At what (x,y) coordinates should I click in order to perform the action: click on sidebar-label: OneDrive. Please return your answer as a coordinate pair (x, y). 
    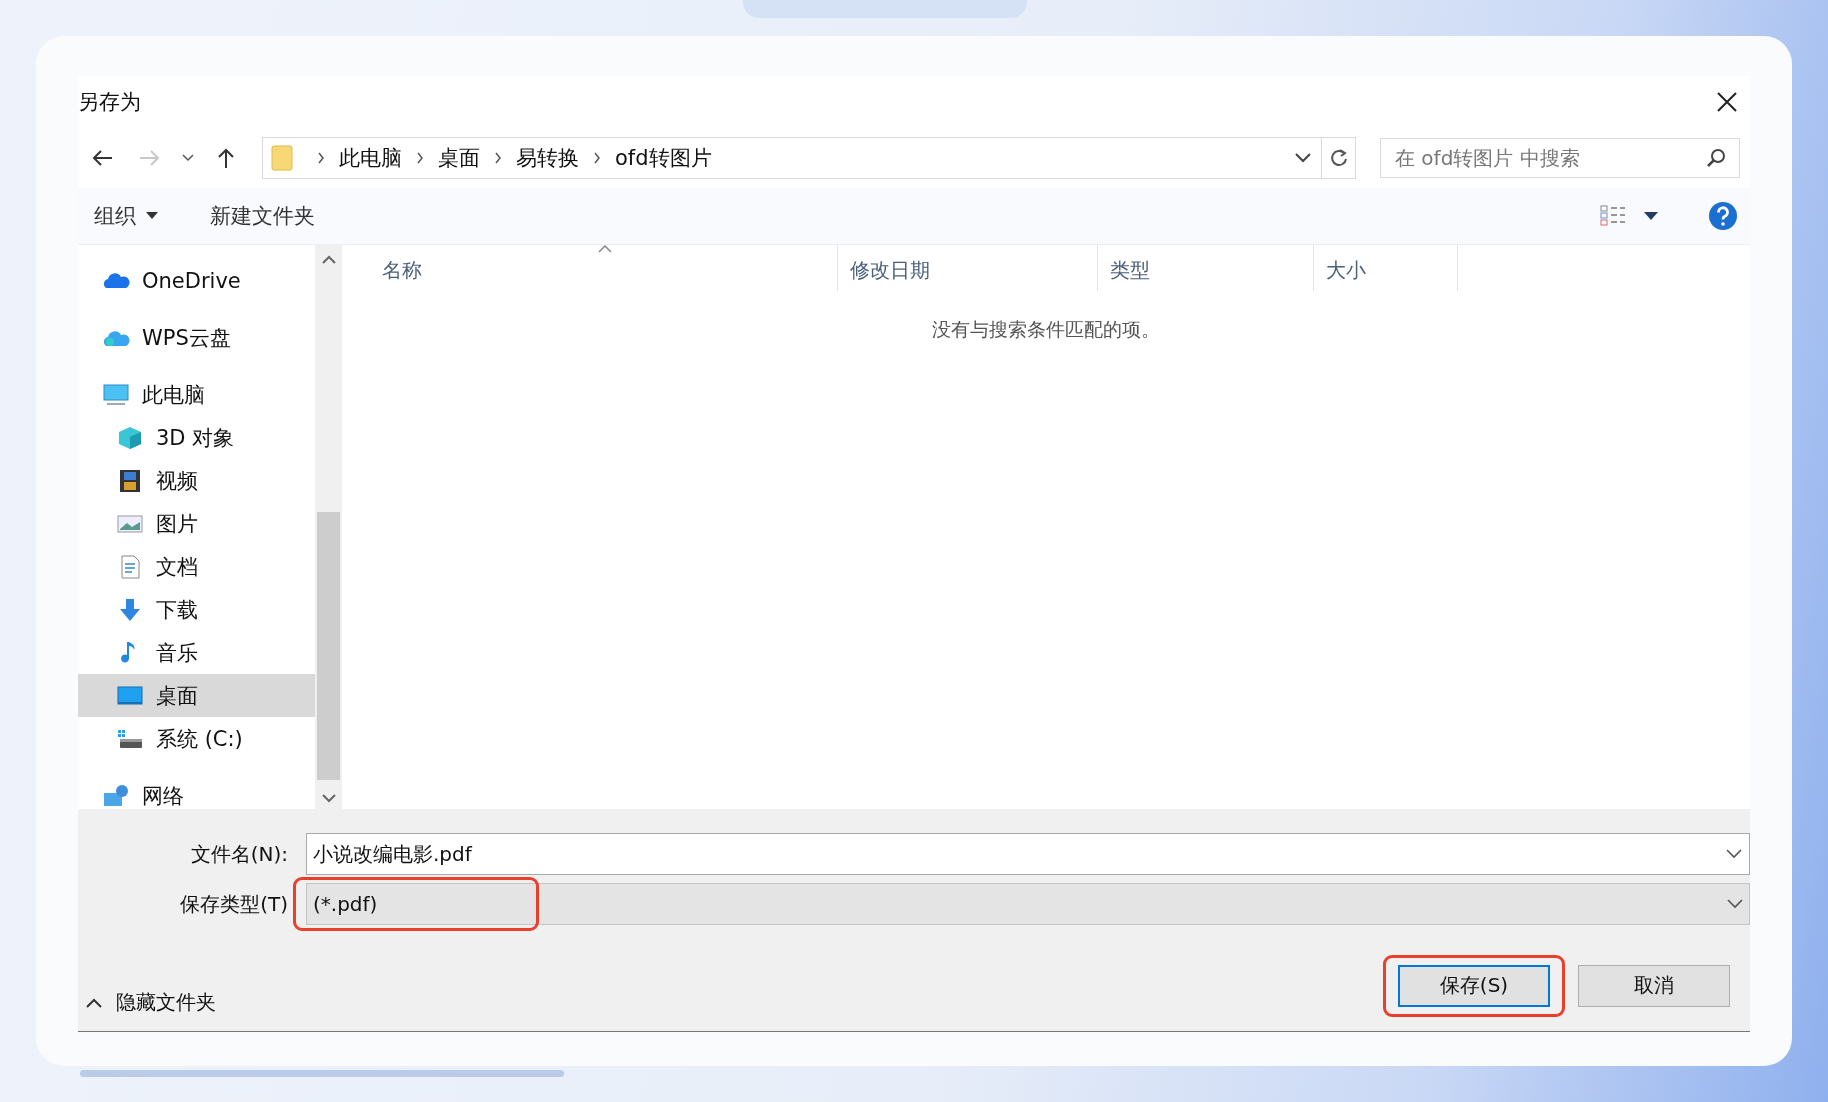
    Looking at the image, I should click on (191, 280).